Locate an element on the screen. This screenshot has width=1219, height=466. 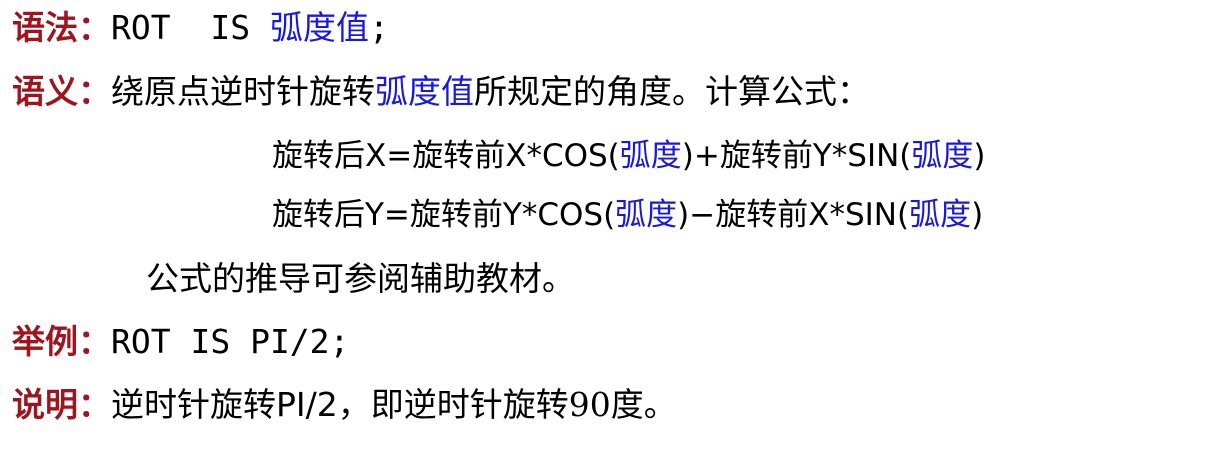
derivation-note-text: 公式的推导可参阅辅助教材。 is located at coordinates (360, 278).